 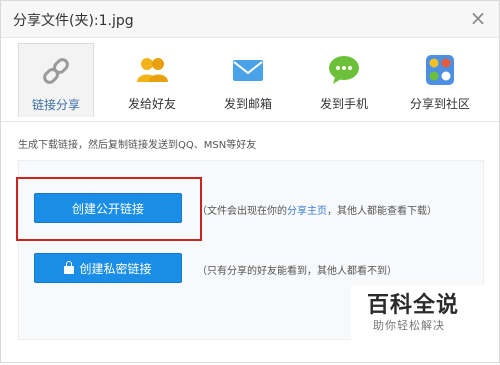 What do you see at coordinates (297, 271) in the screenshot?
I see `private-link-description: （只有分享的好友能看到，其他人都看不到）` at bounding box center [297, 271].